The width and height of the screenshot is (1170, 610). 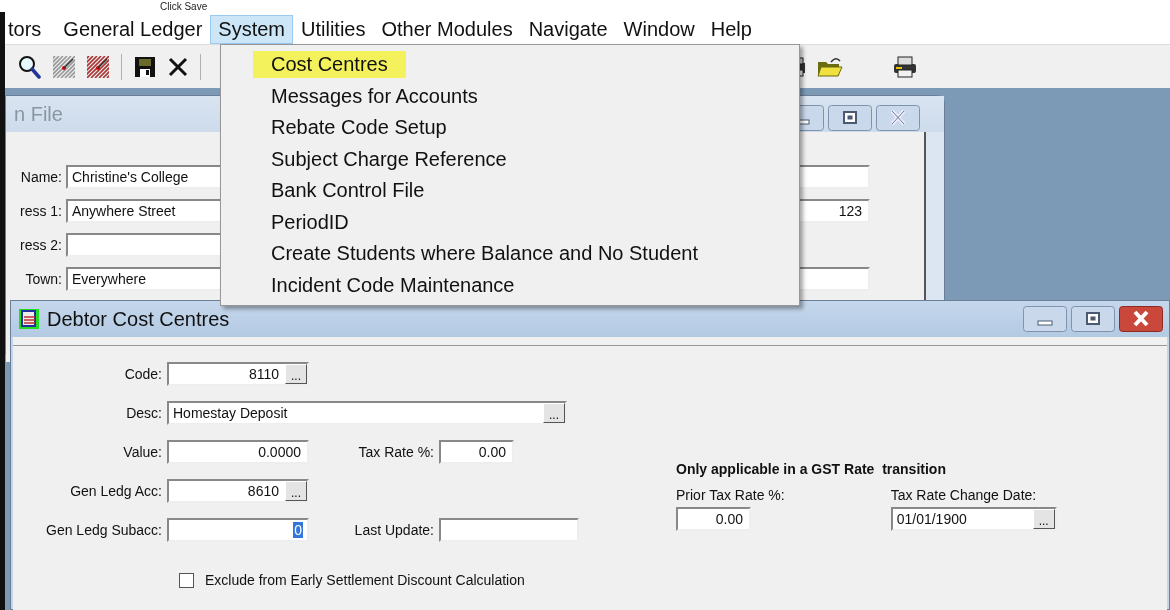 What do you see at coordinates (730, 495) in the screenshot?
I see `field-label: Prior Tax Rate %:` at bounding box center [730, 495].